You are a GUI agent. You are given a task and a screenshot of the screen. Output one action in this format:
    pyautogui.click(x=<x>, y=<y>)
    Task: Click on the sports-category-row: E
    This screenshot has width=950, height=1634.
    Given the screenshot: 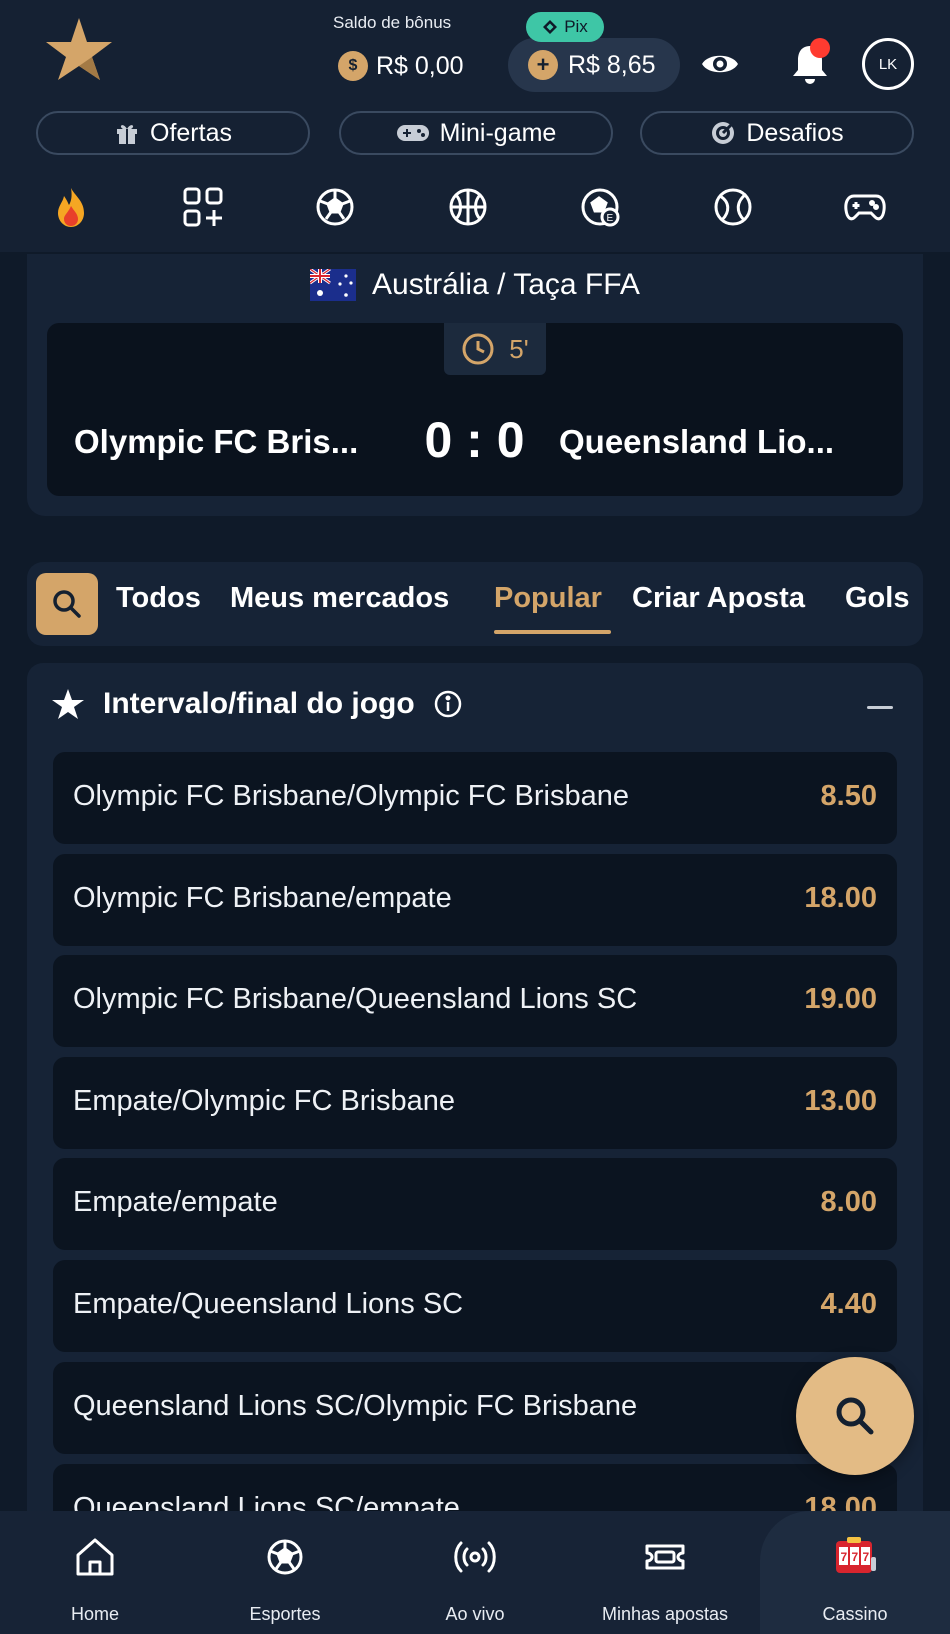 What is the action you would take?
    pyautogui.click(x=475, y=209)
    